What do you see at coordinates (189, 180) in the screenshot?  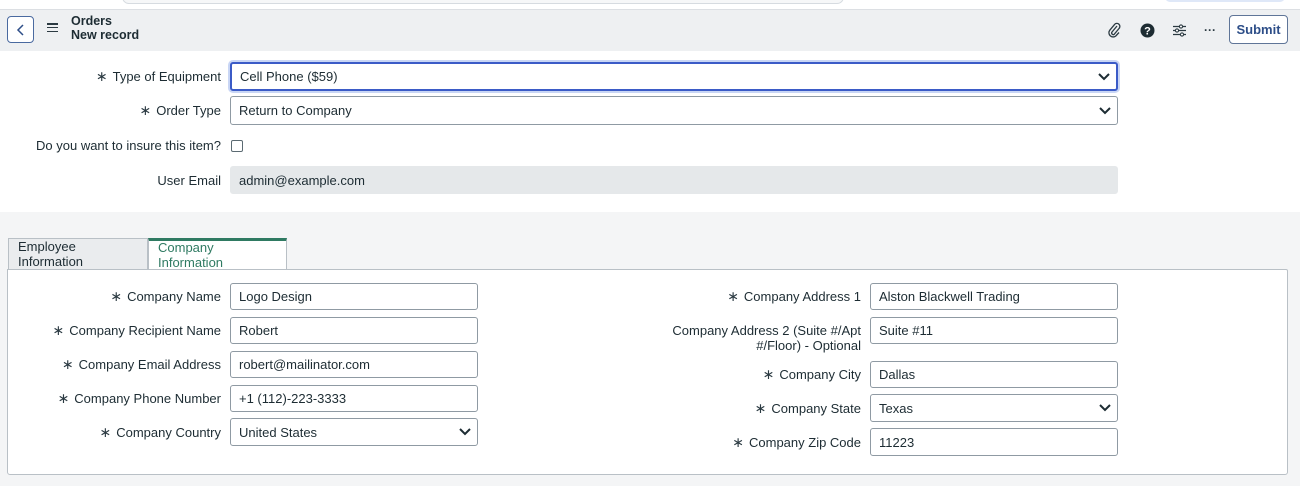 I see `user-email-label: User Email` at bounding box center [189, 180].